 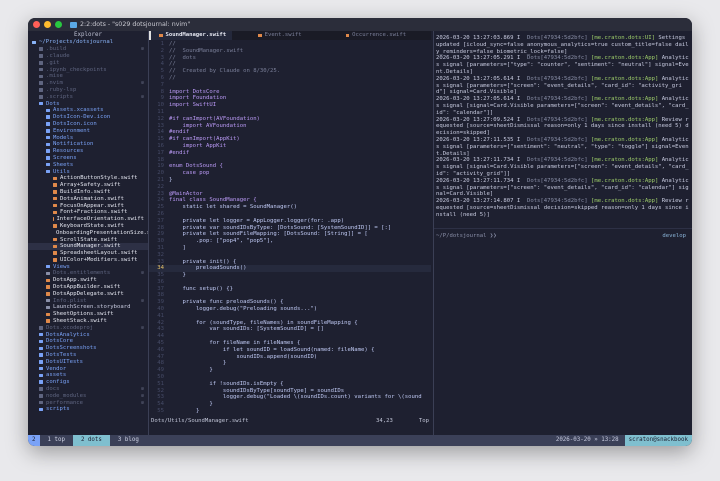 I want to click on tree-item: Assets.xcassets, so click(x=88, y=110).